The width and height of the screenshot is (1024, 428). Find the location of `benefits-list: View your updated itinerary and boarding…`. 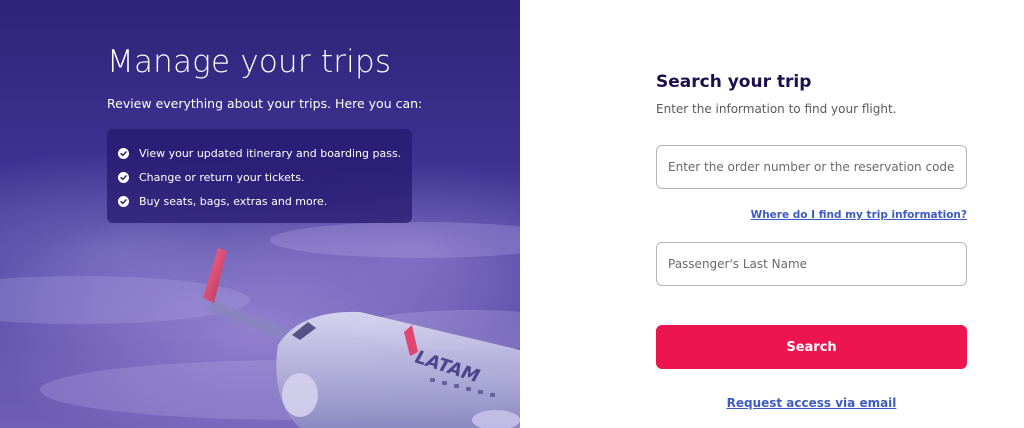

benefits-list: View your updated itinerary and boarding… is located at coordinates (259, 176).